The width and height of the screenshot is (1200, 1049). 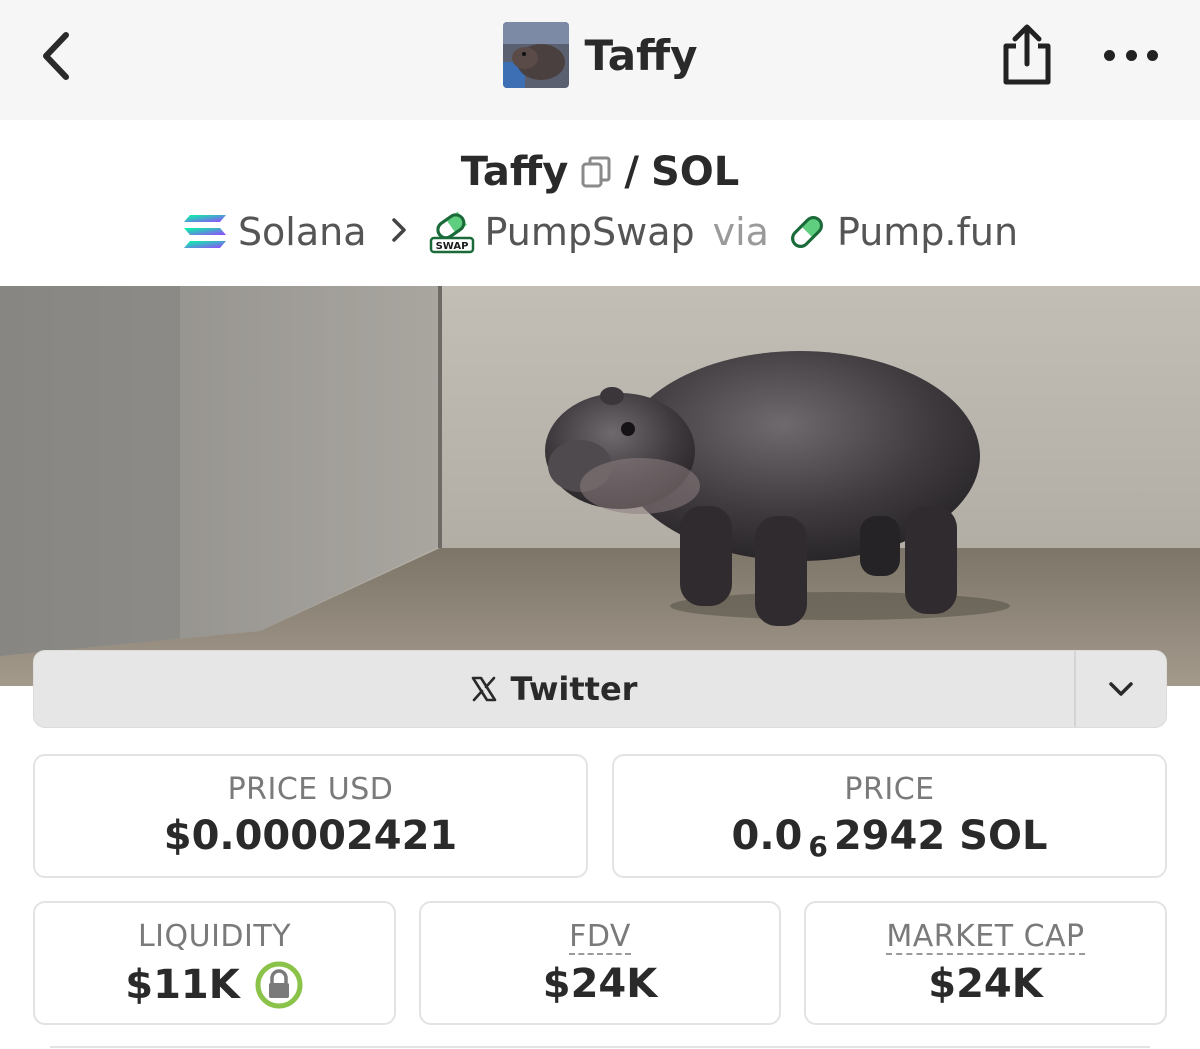 What do you see at coordinates (182, 985) in the screenshot?
I see `liquidity-value: $11K` at bounding box center [182, 985].